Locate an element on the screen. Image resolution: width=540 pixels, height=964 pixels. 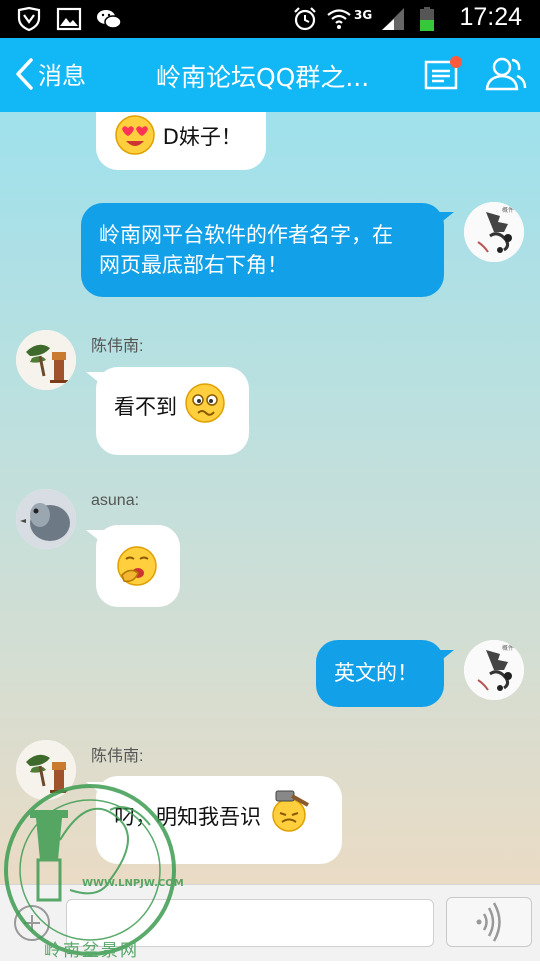
image-icon is located at coordinates (69, 19).